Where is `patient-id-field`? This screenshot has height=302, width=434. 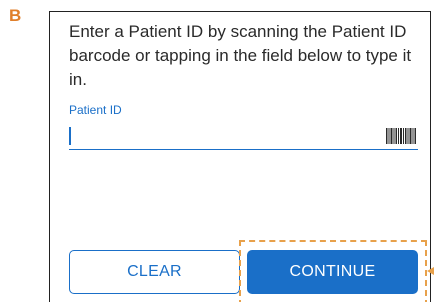 patient-id-field is located at coordinates (243, 136).